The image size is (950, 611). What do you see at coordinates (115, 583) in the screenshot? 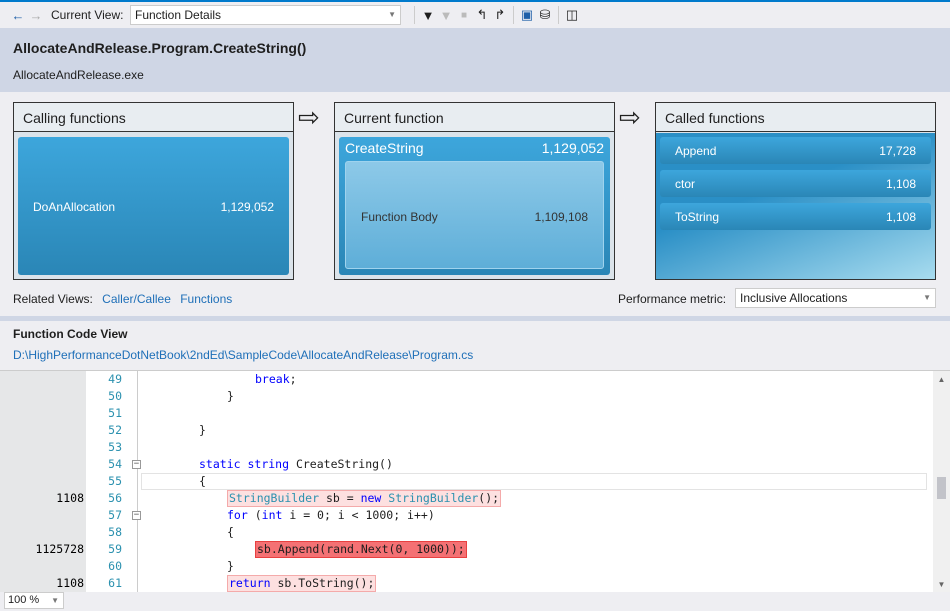
I see `line-number: 61` at bounding box center [115, 583].